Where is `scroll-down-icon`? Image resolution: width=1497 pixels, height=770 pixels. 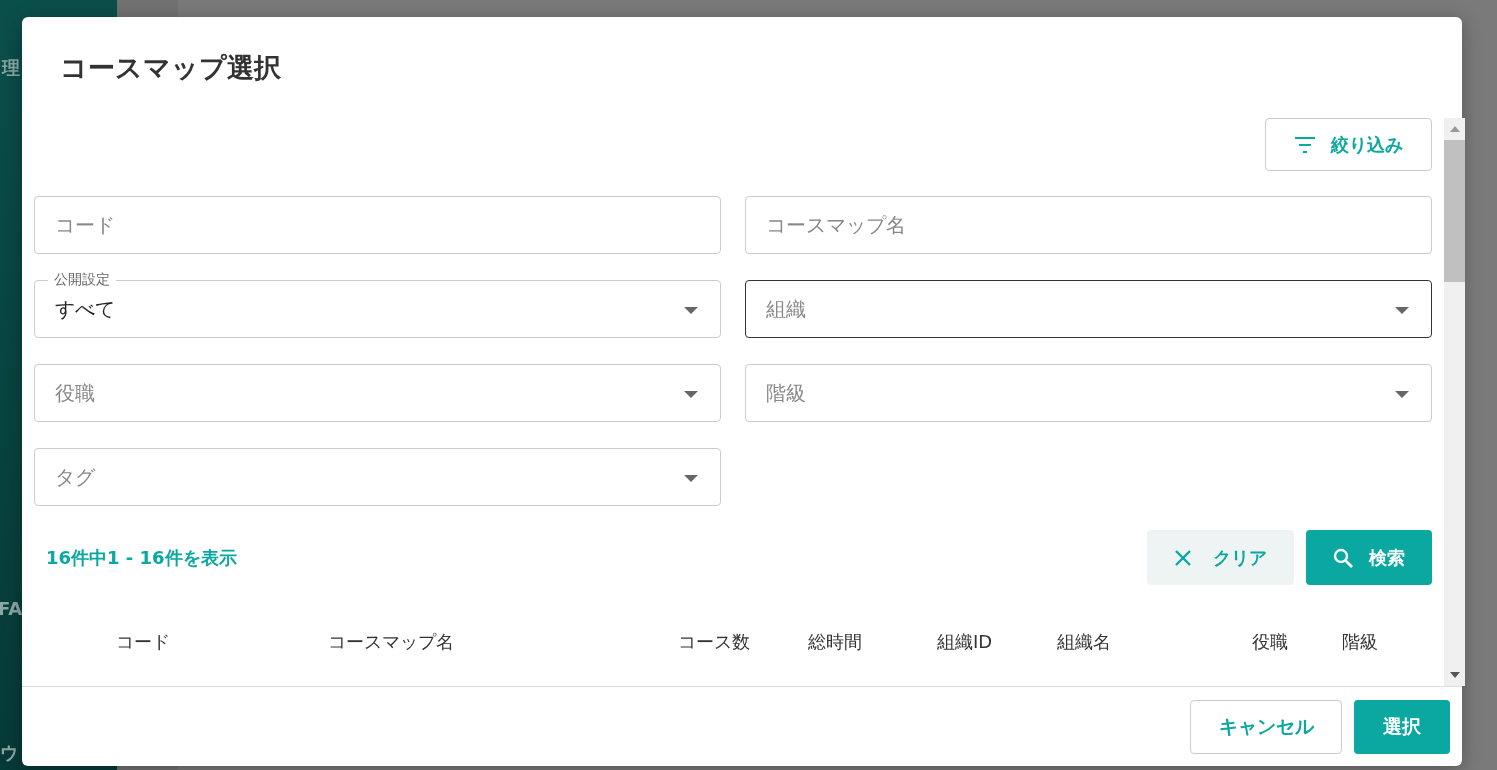 scroll-down-icon is located at coordinates (1454, 675).